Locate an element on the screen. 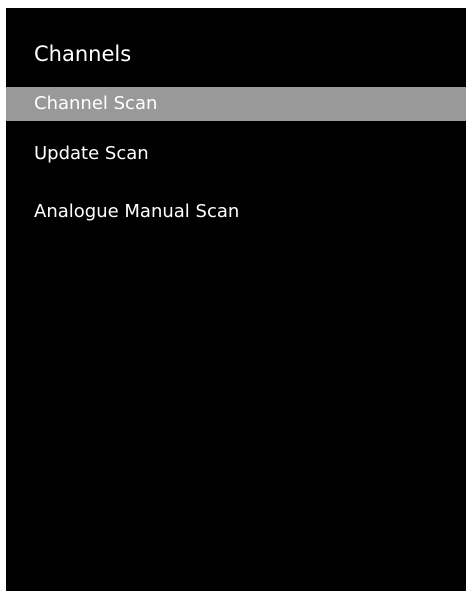 The height and width of the screenshot is (591, 466). menu-item-update-scan: Update Scan is located at coordinates (236, 154).